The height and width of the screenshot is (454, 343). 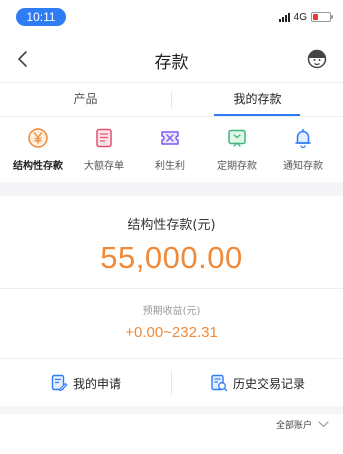 What do you see at coordinates (41, 17) in the screenshot?
I see `status-time: 10:11` at bounding box center [41, 17].